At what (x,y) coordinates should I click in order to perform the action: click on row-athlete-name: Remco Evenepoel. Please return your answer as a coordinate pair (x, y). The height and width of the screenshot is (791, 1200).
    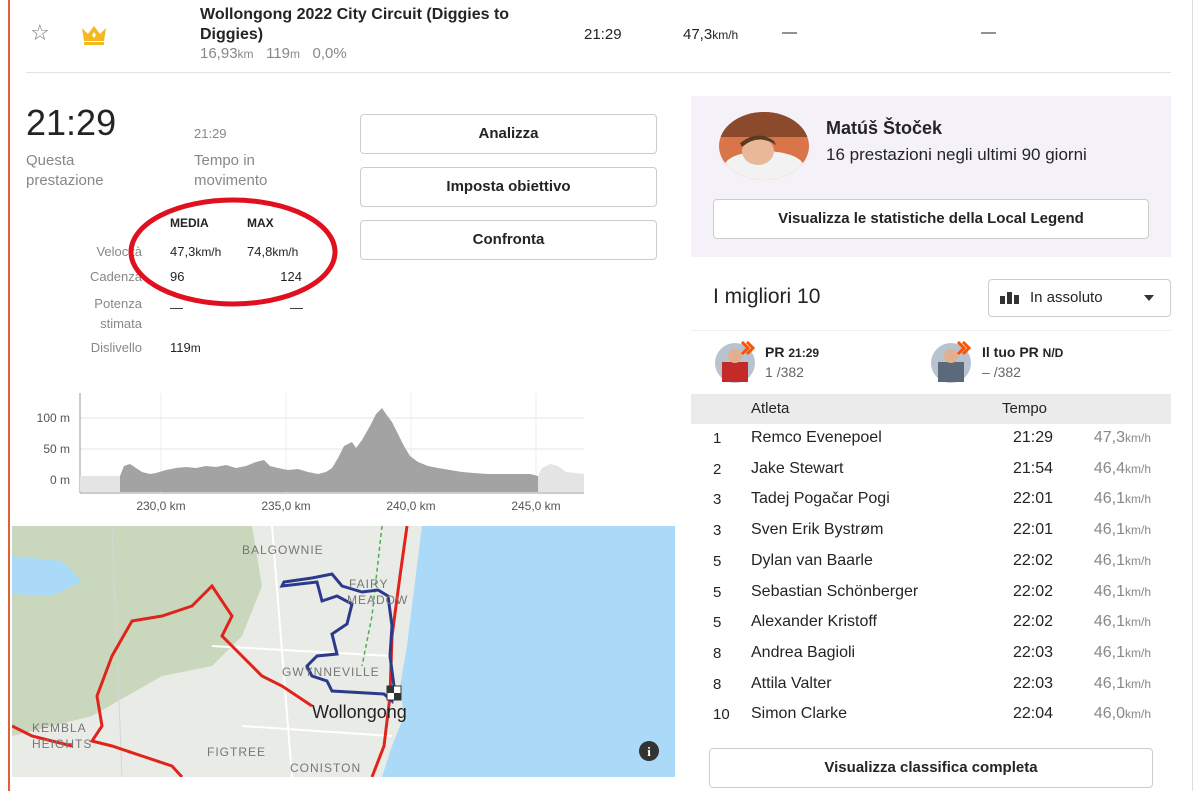
    Looking at the image, I should click on (816, 438).